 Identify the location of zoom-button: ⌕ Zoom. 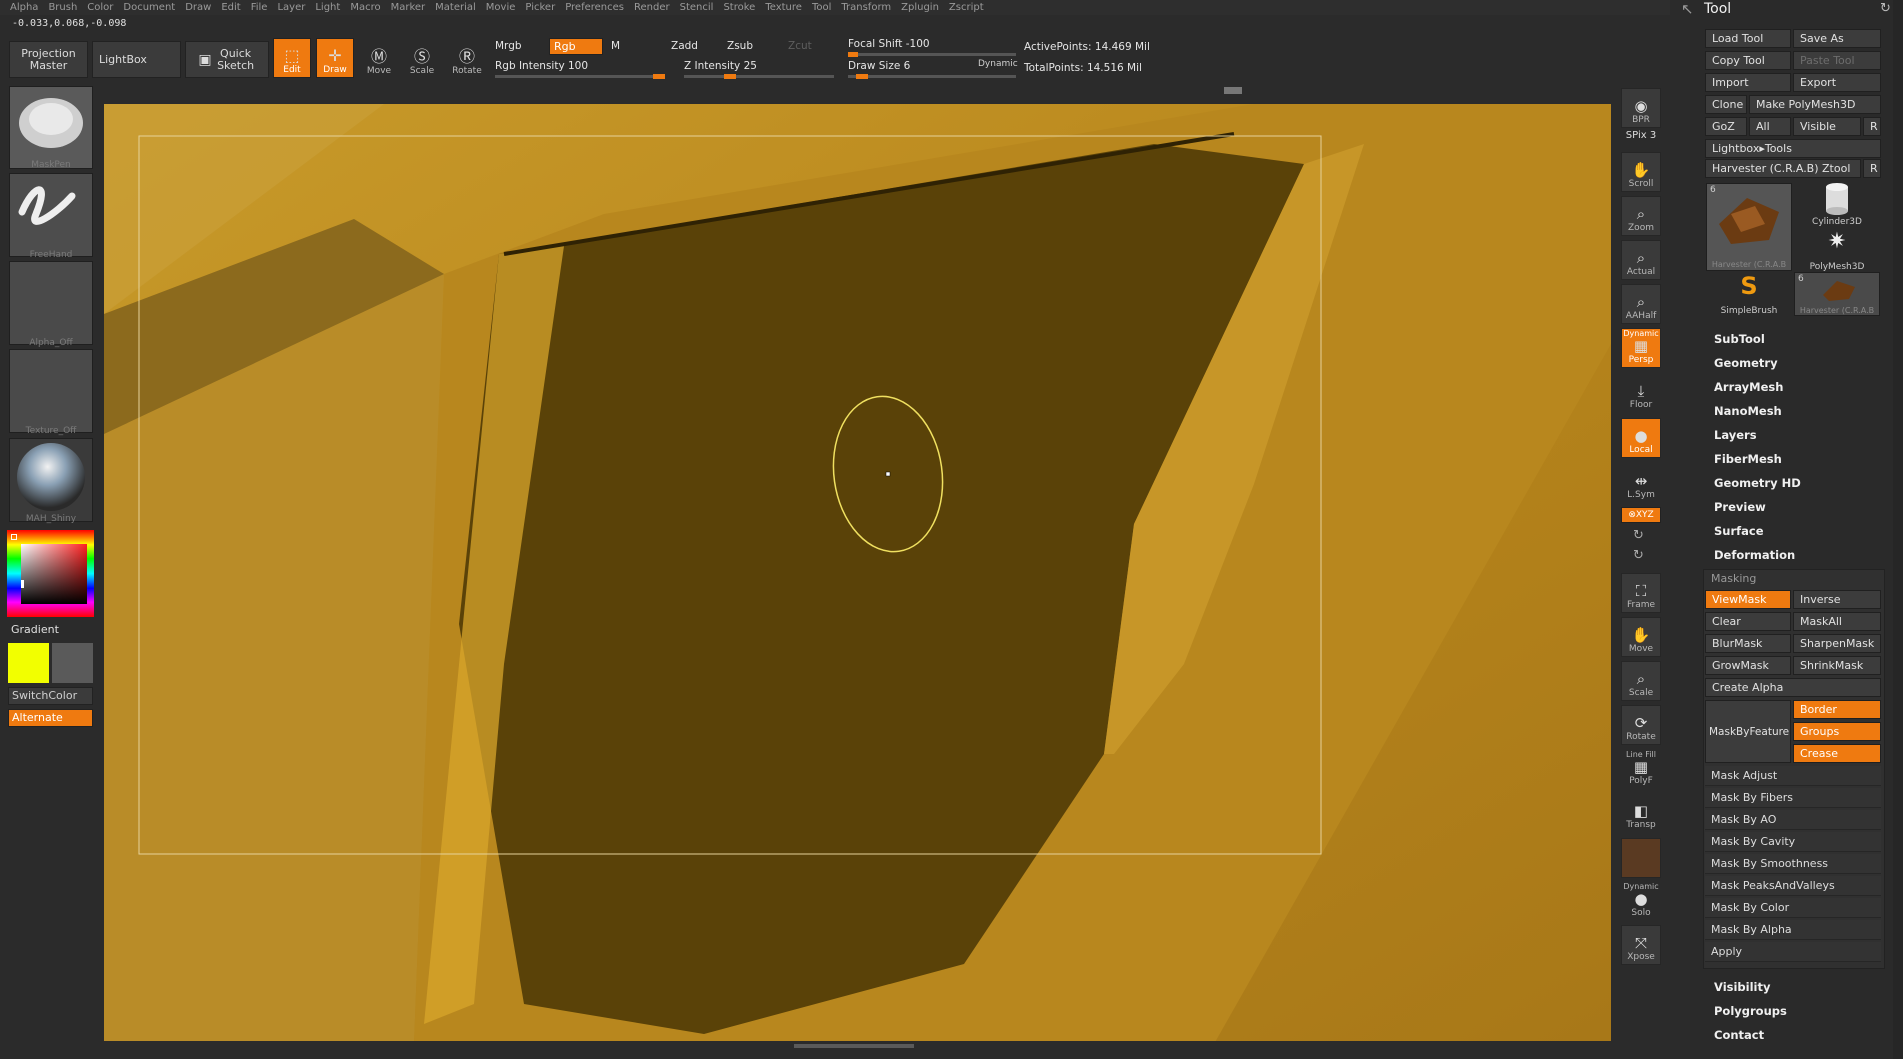
(1641, 216).